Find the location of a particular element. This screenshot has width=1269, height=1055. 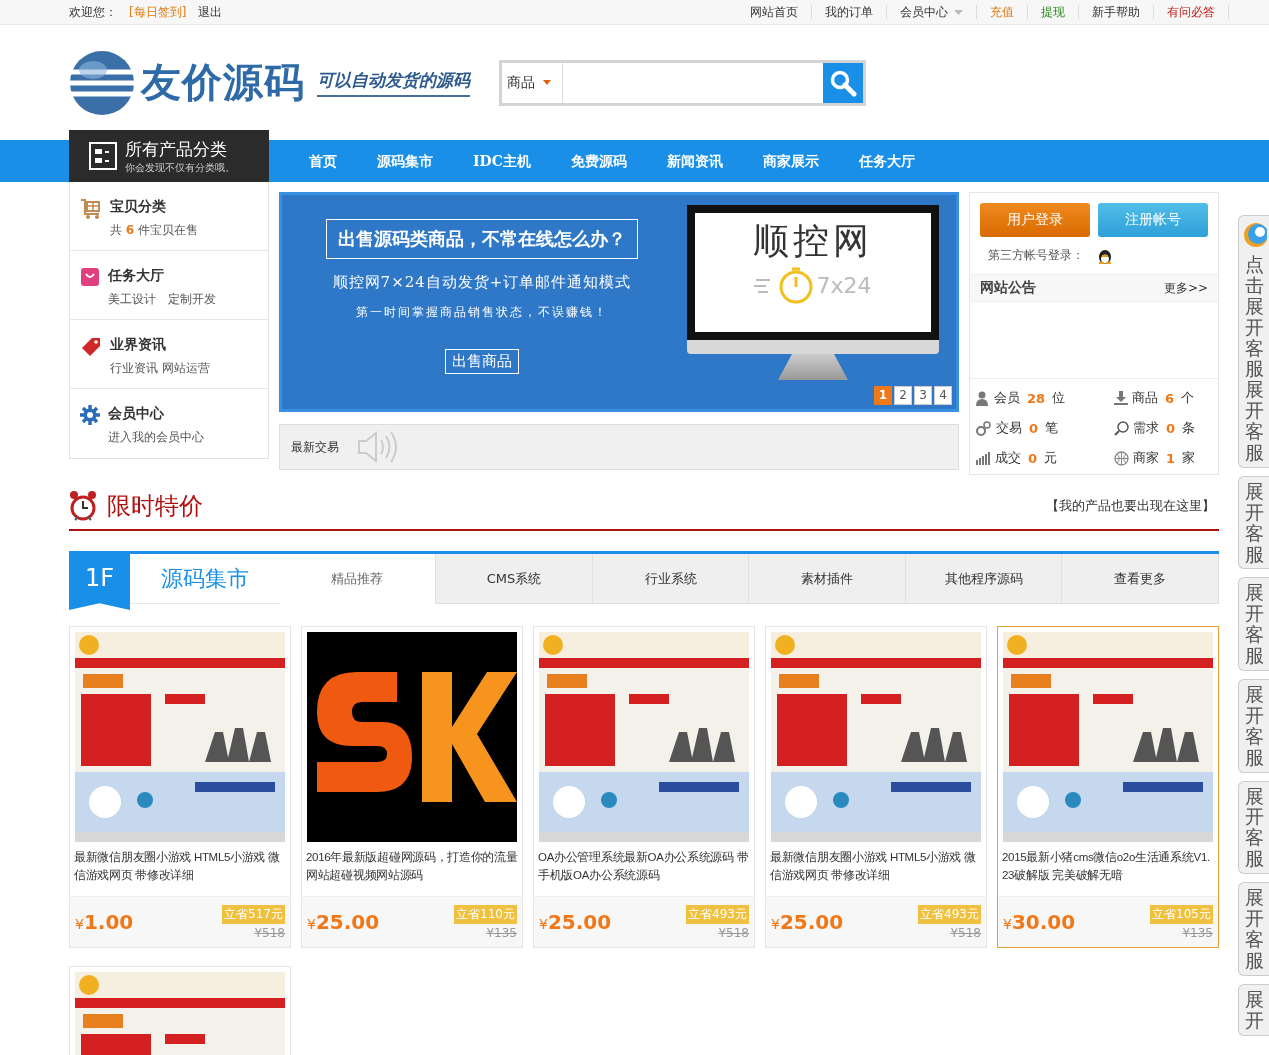

price-tag-icon is located at coordinates (91, 347).